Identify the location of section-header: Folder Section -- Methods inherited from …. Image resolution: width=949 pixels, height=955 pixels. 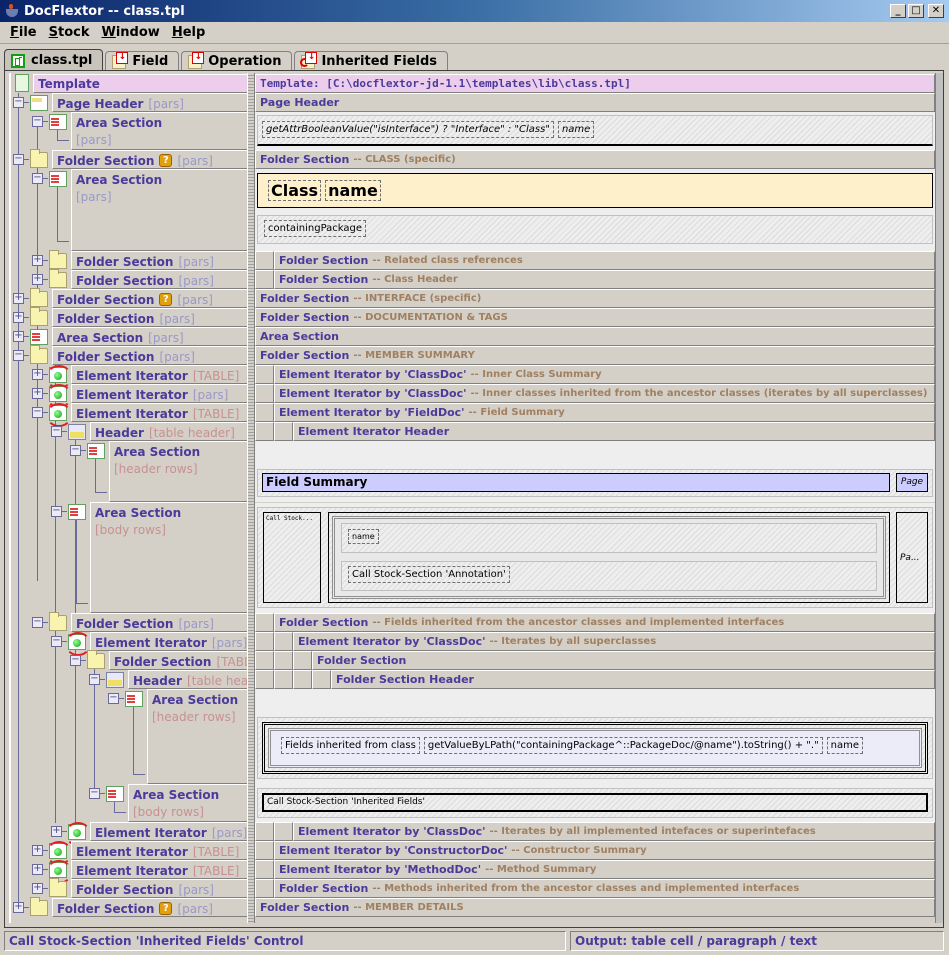
(604, 888).